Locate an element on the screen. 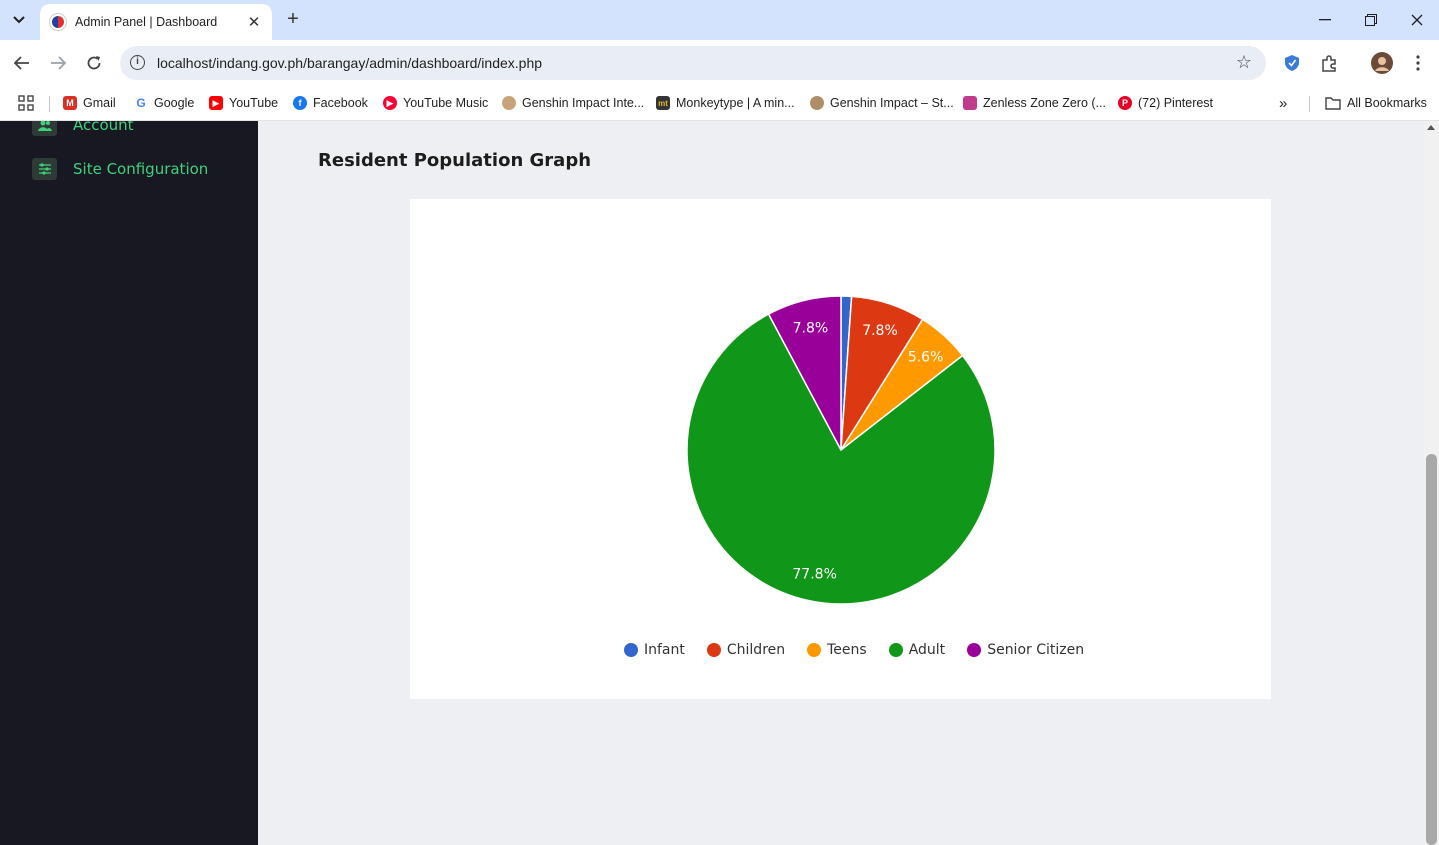 The height and width of the screenshot is (845, 1439). scrollbar-thumb is located at coordinates (1431, 649).